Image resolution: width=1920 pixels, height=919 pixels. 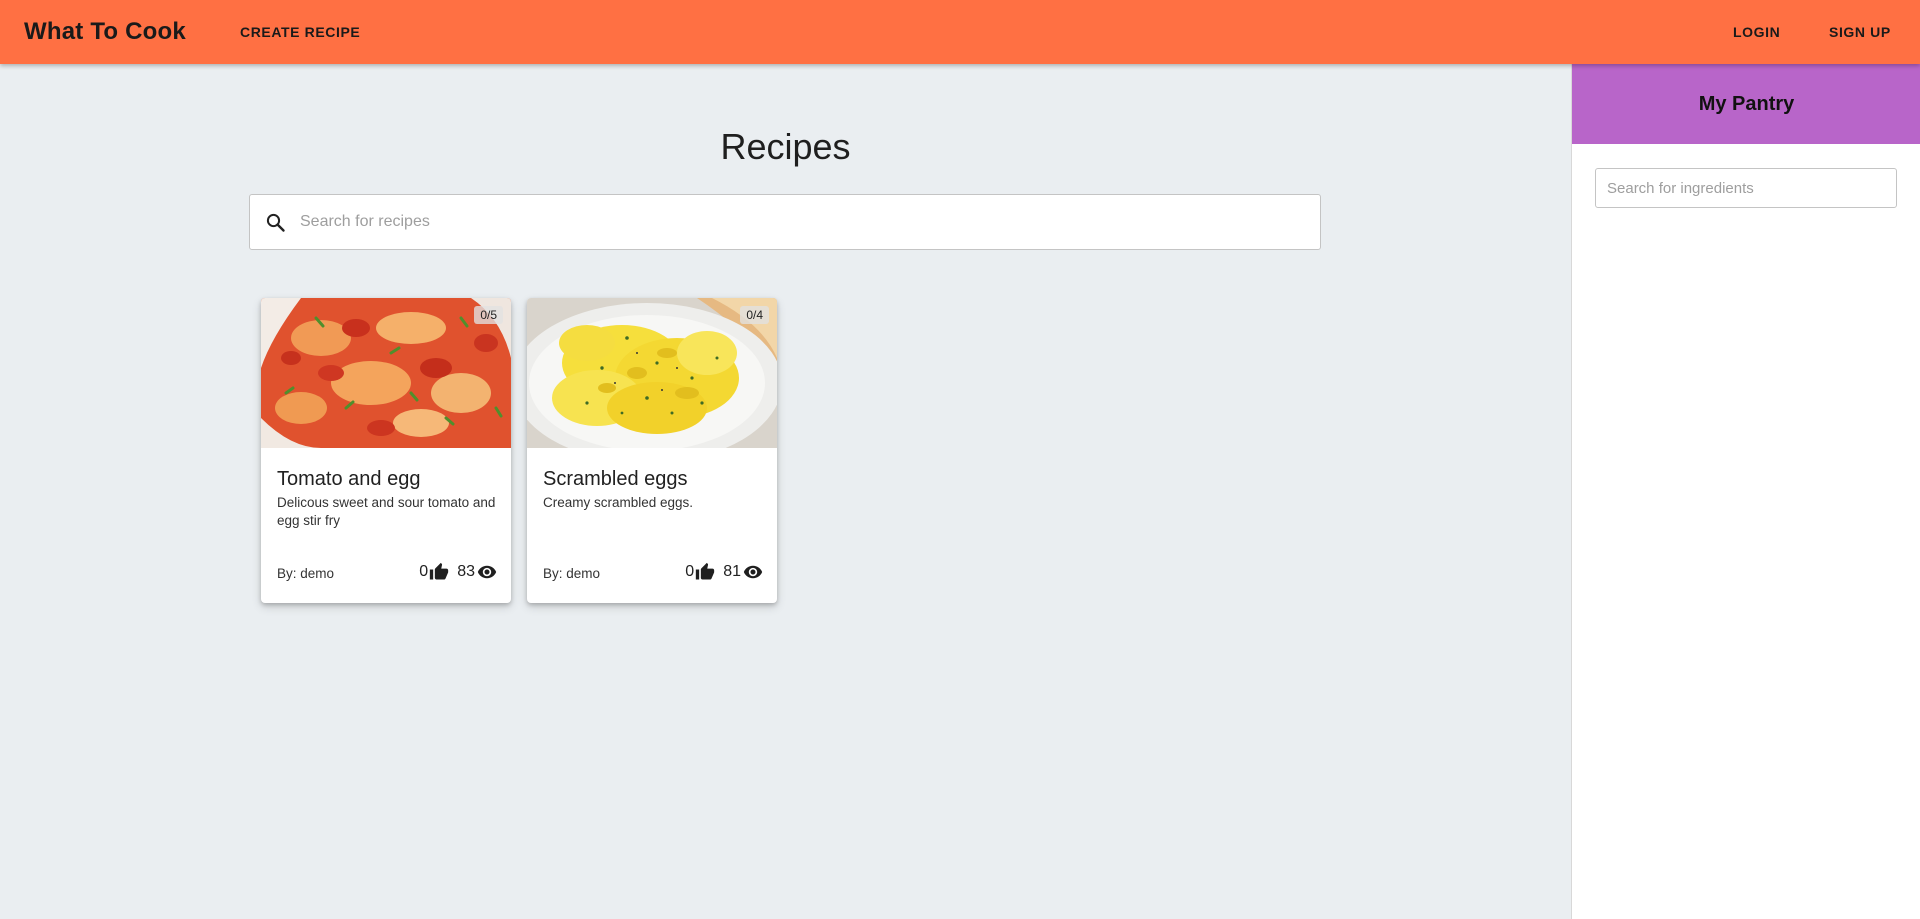 I want to click on sign-up-button: SIGN UP, so click(x=1860, y=32).